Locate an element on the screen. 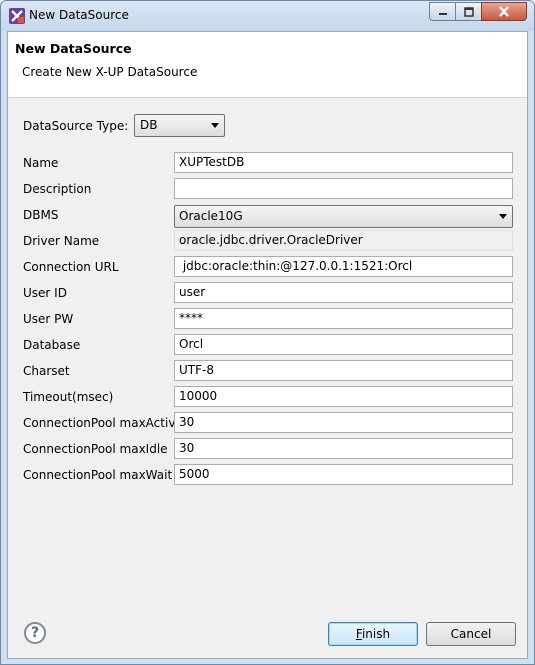 Image resolution: width=535 pixels, height=665 pixels. pool-max-wait-input: 5000 is located at coordinates (343, 474).